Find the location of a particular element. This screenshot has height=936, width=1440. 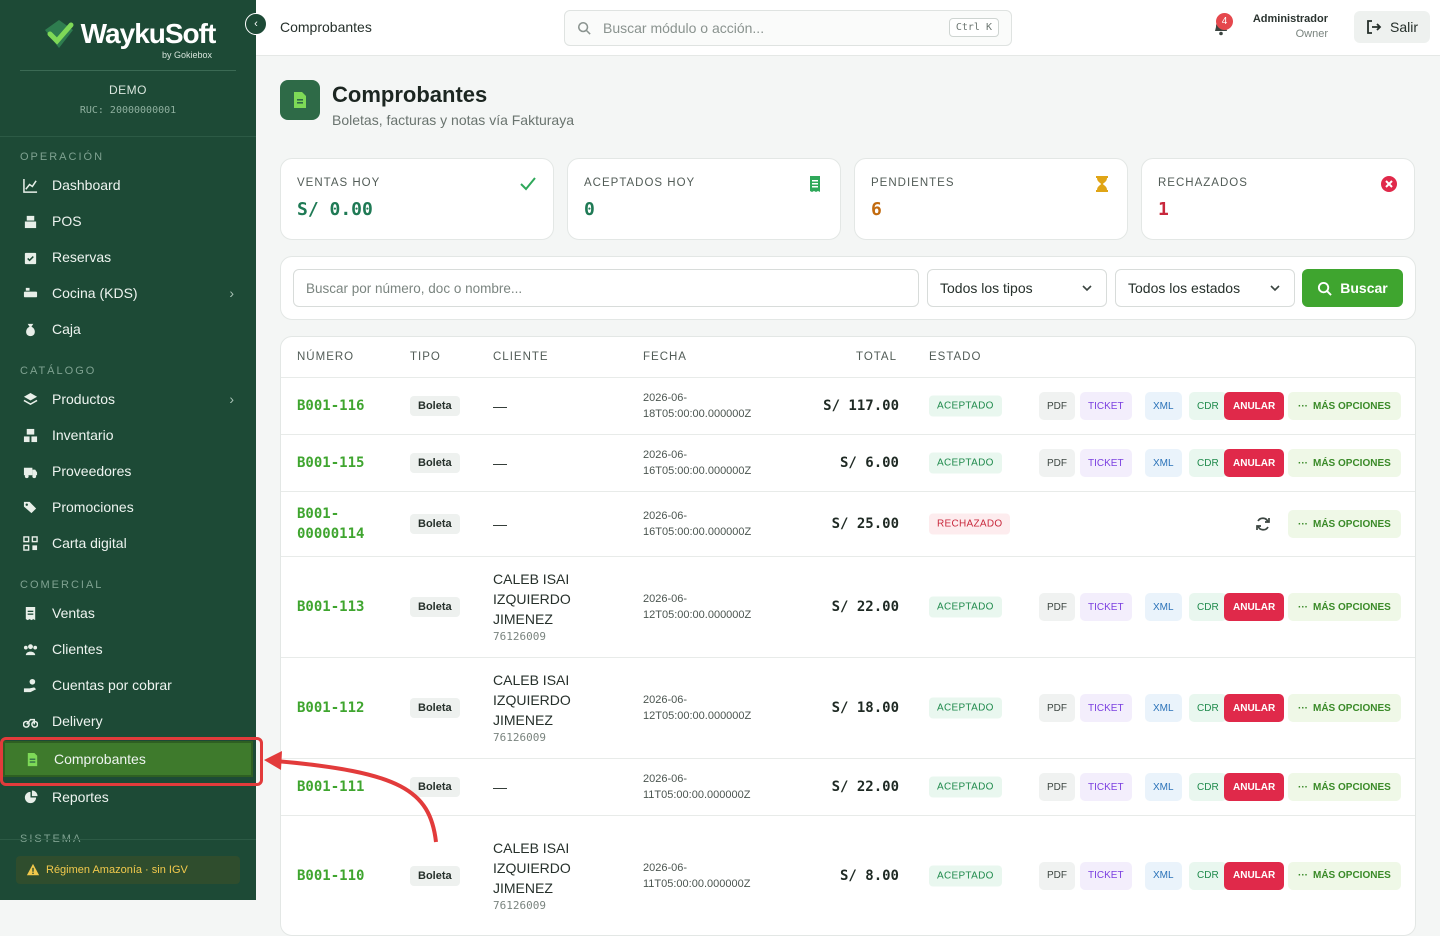

sidebar-item-caja: Caja is located at coordinates (128, 329).